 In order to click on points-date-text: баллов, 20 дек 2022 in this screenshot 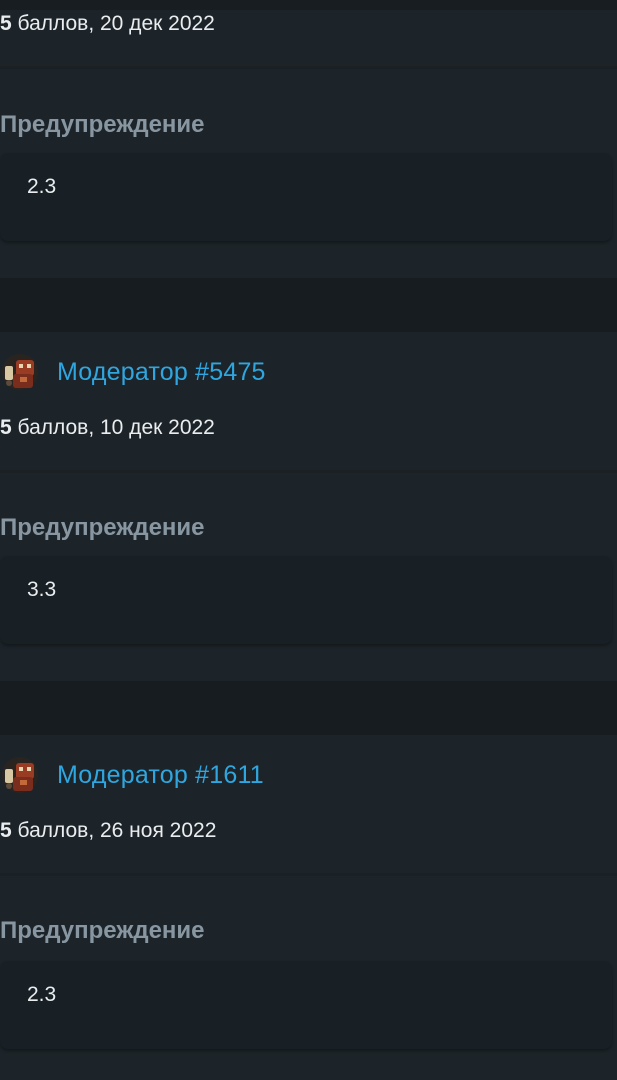, I will do `click(113, 23)`.